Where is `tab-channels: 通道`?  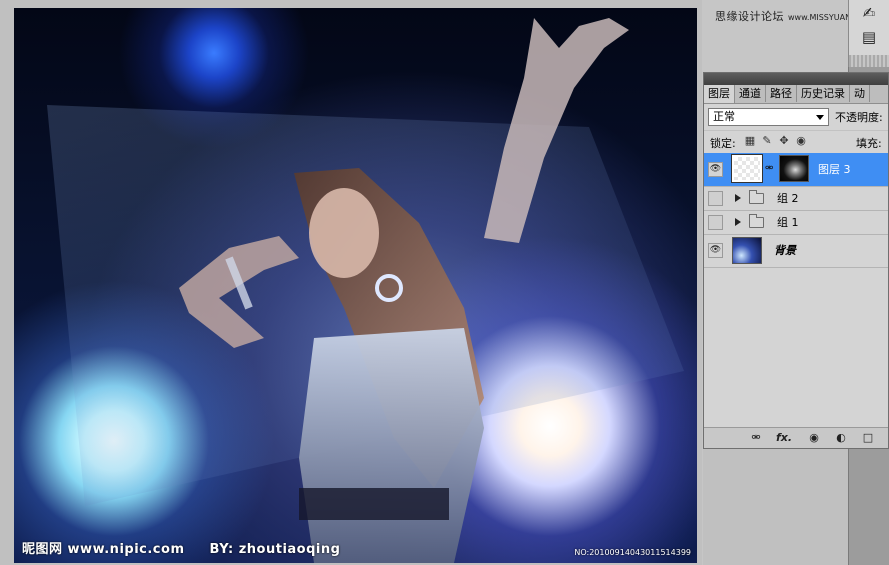
tab-channels: 通道 is located at coordinates (750, 93).